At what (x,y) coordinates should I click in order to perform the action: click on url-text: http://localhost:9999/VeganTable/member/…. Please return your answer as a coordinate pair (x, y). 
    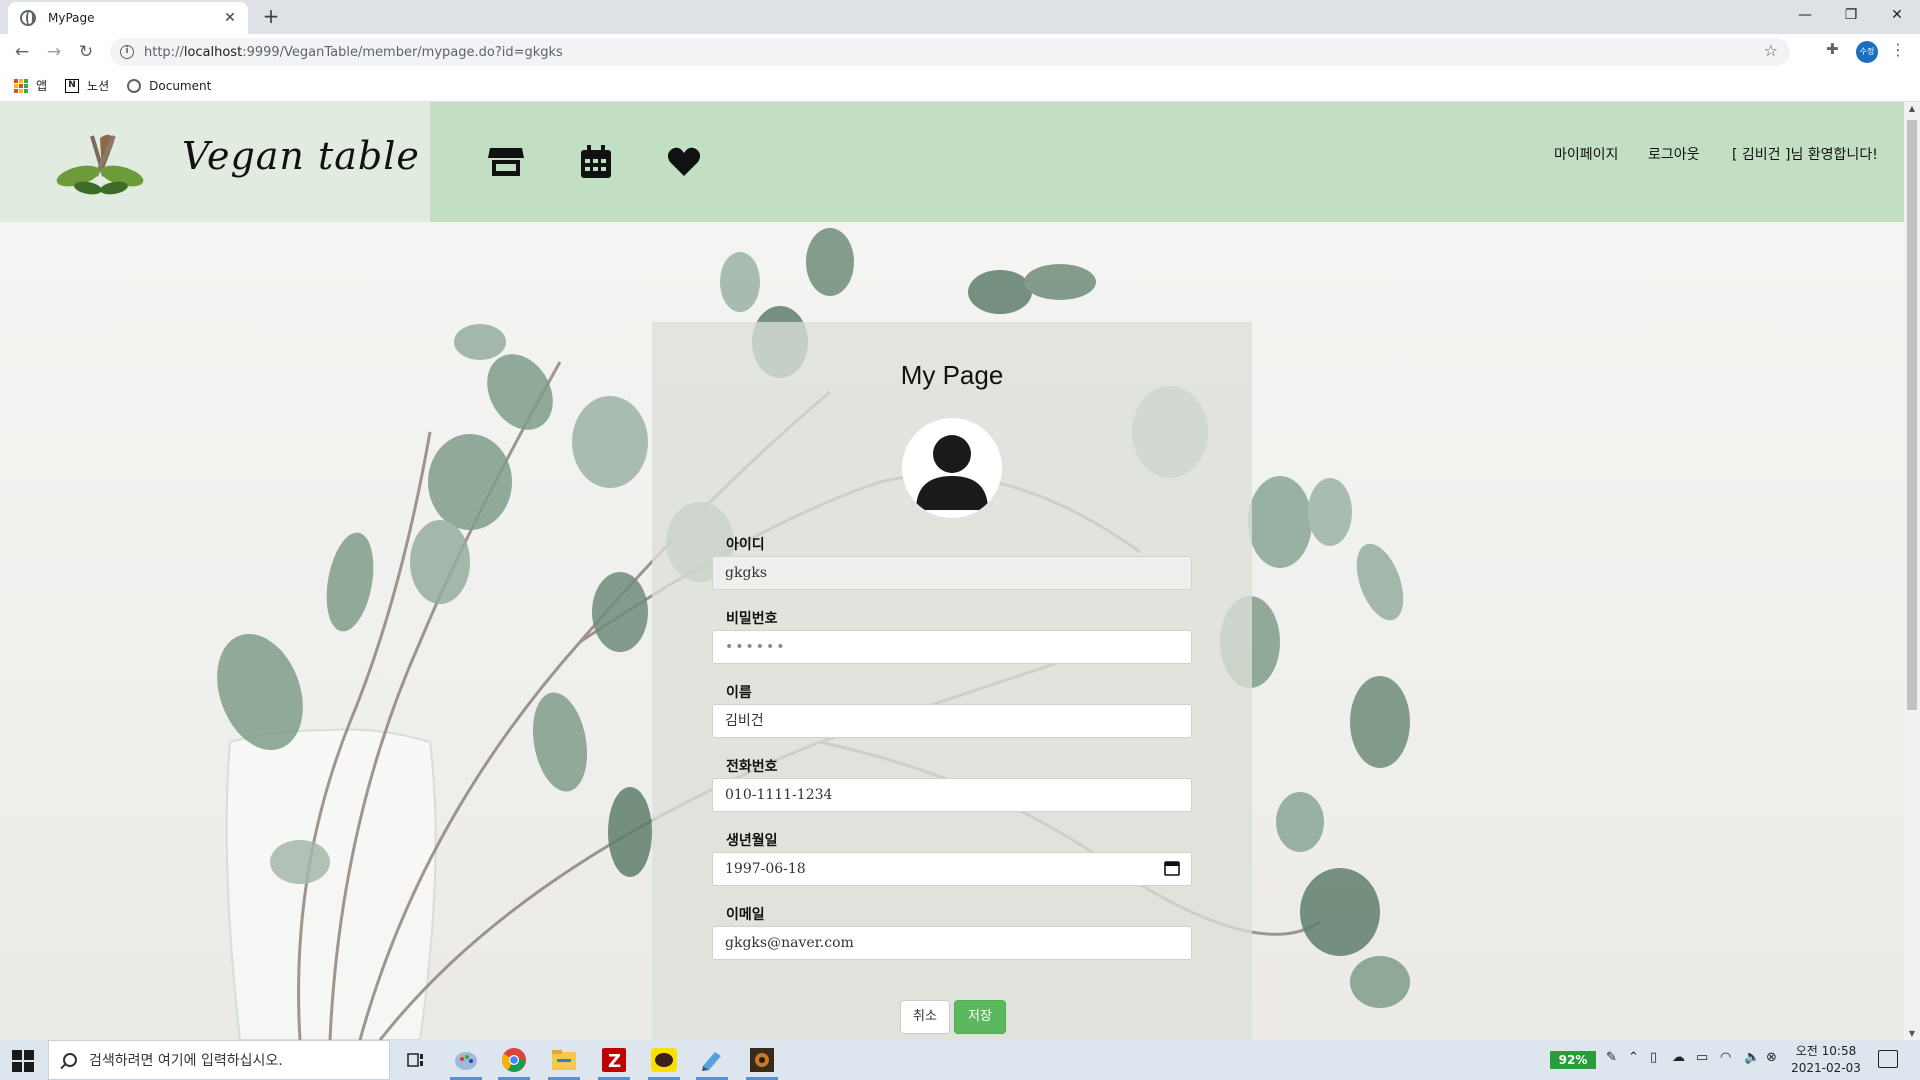
    Looking at the image, I should click on (353, 52).